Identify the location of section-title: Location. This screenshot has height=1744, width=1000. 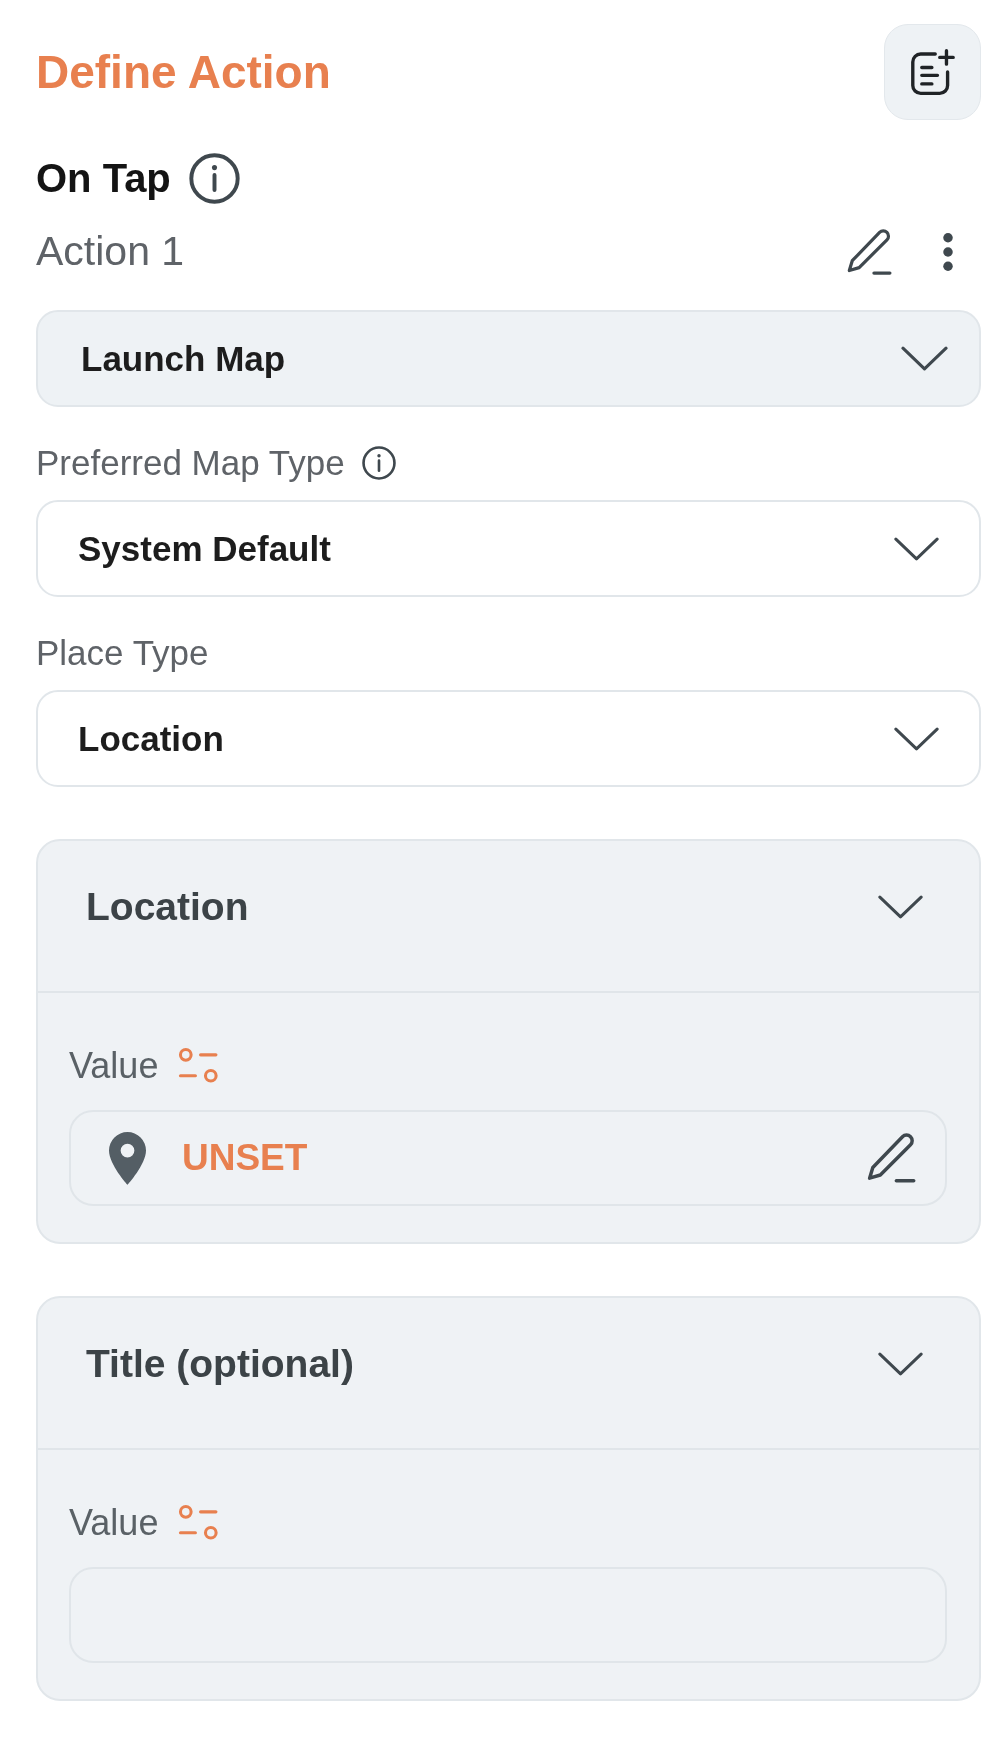
(167, 906).